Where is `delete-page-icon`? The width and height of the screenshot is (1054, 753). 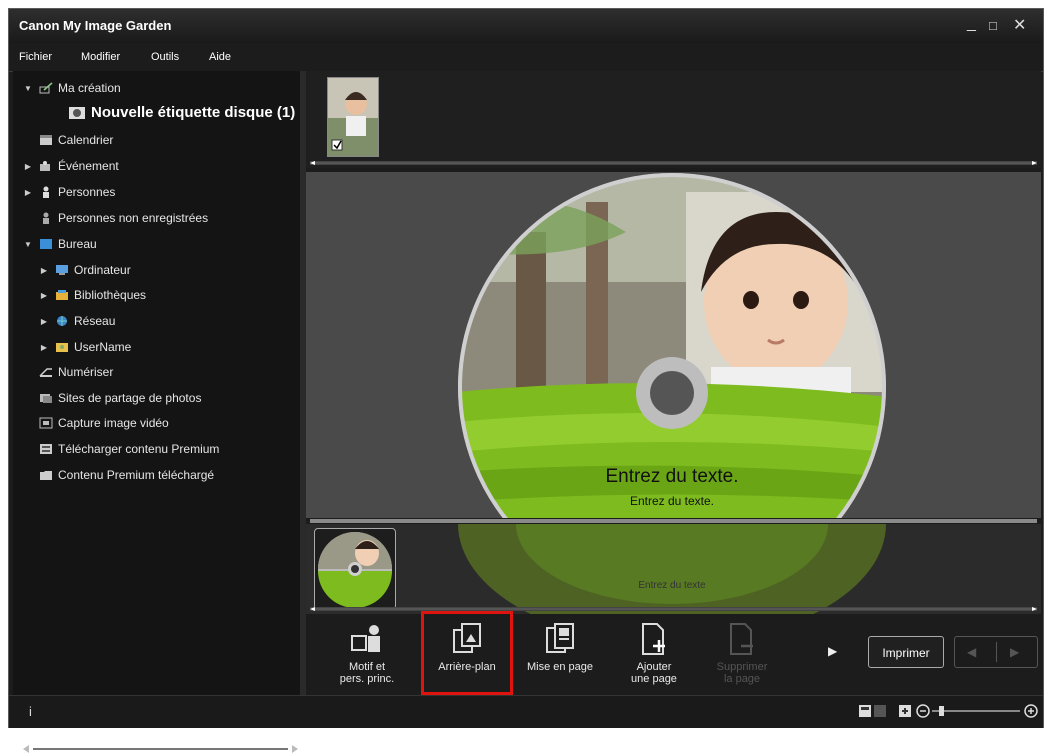 delete-page-icon is located at coordinates (742, 639).